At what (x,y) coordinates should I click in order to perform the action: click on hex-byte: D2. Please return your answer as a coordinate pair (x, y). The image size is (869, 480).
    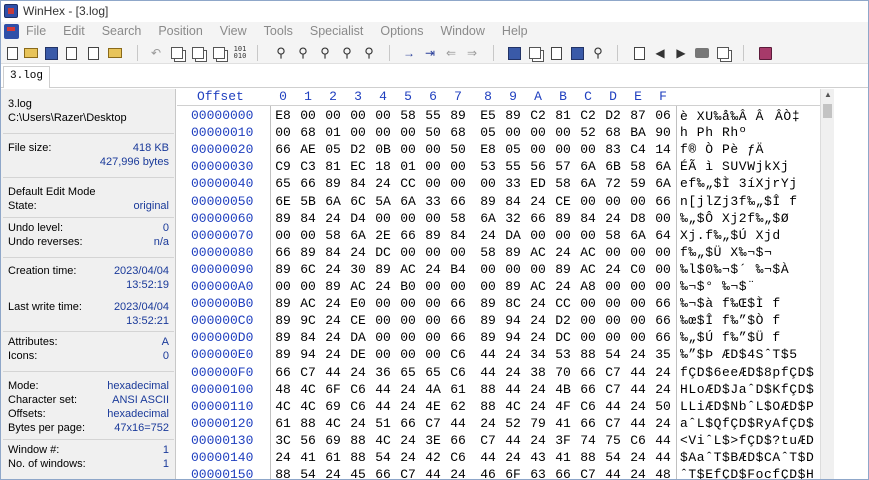
    Looking at the image, I should click on (613, 115).